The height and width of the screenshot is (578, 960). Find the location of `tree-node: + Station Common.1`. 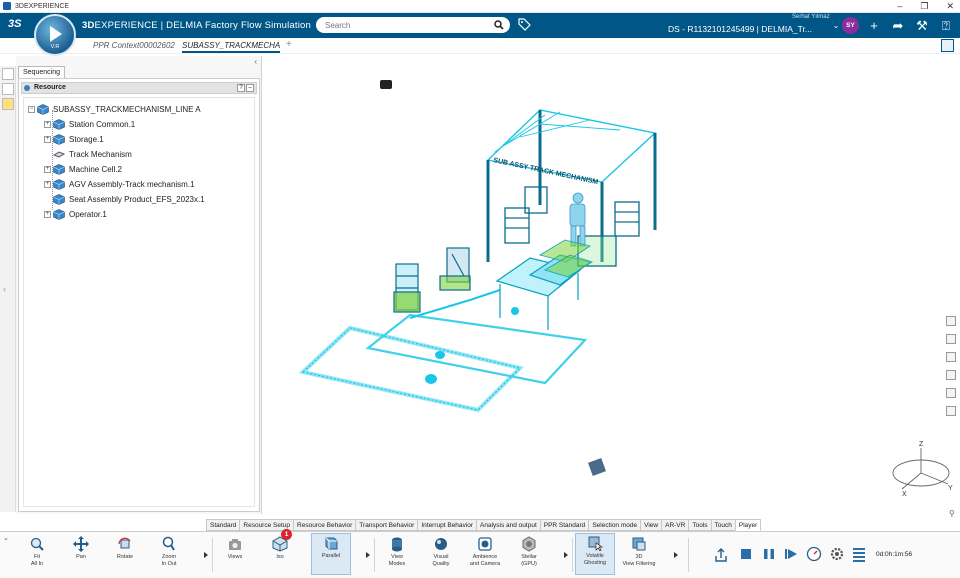

tree-node: + Station Common.1 is located at coordinates (89, 124).